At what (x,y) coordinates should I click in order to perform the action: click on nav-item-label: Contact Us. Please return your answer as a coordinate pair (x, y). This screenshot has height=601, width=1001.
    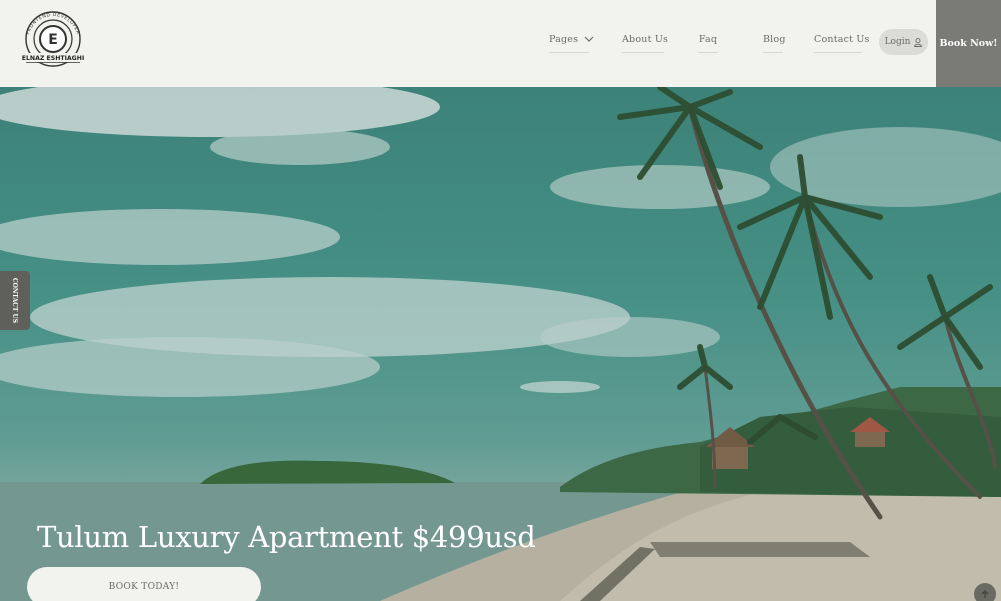
    Looking at the image, I should click on (842, 39).